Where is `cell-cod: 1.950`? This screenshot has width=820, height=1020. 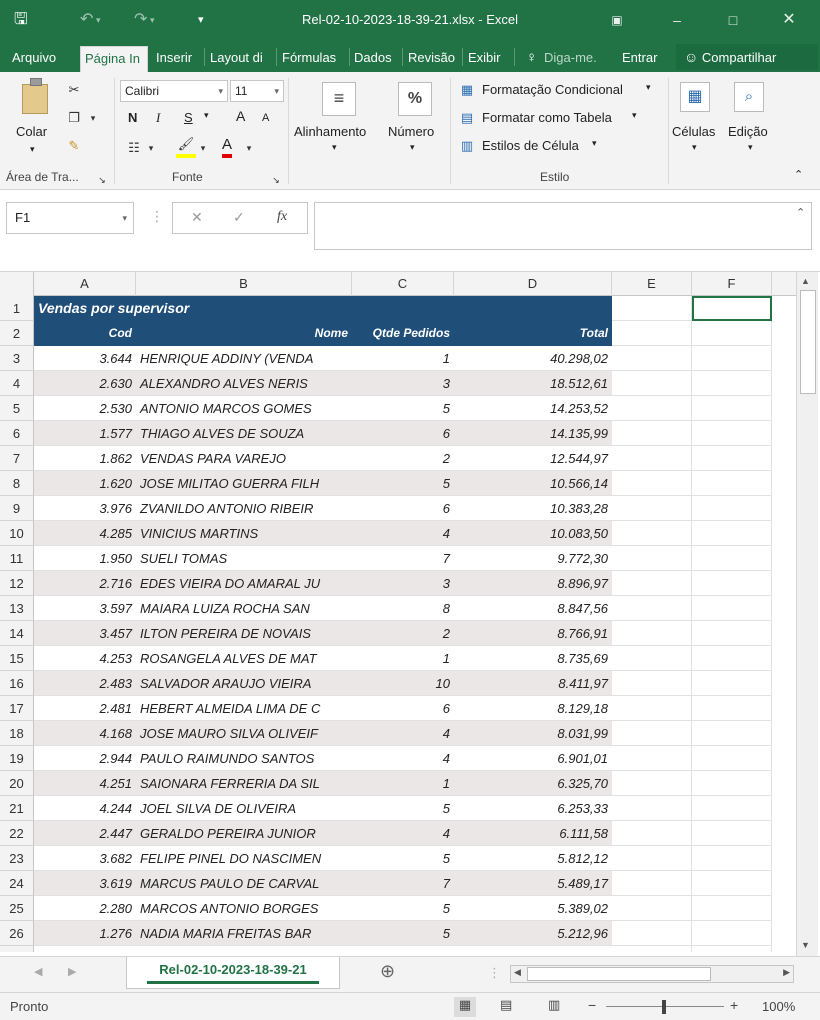 cell-cod: 1.950 is located at coordinates (85, 558).